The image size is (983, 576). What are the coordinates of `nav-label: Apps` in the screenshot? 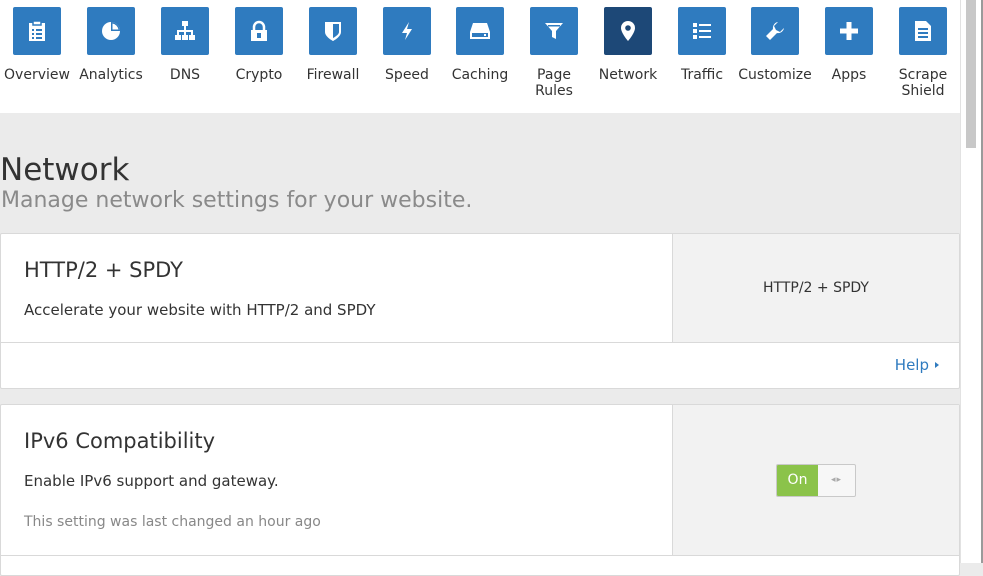 It's located at (849, 75).